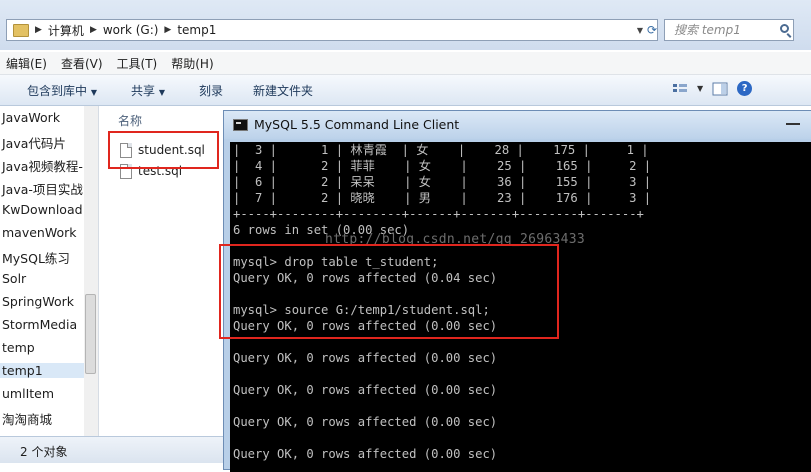 The height and width of the screenshot is (472, 811). I want to click on nav-scrollbar-thumb, so click(90, 334).